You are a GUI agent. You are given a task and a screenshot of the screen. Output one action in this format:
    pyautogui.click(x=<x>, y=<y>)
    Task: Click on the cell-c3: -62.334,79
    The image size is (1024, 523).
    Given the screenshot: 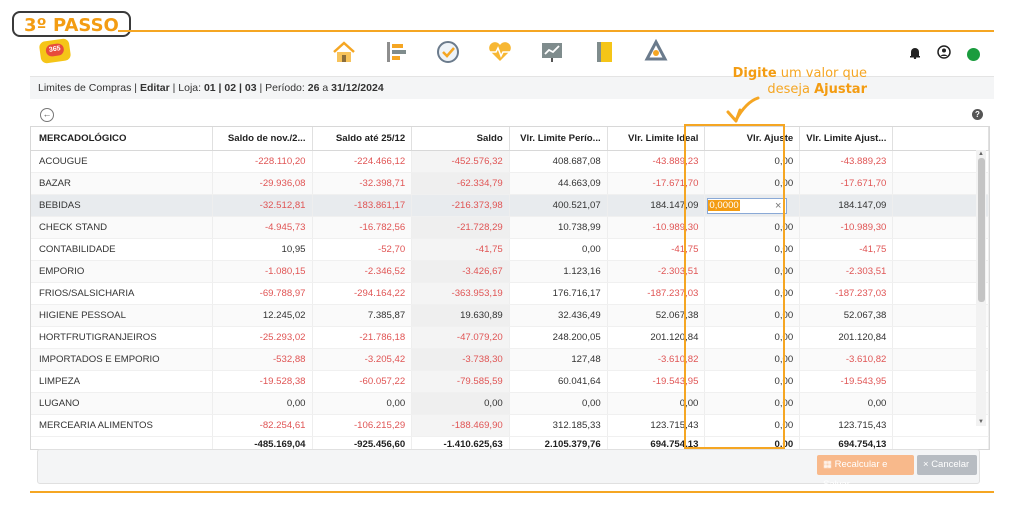 What is the action you would take?
    pyautogui.click(x=460, y=183)
    